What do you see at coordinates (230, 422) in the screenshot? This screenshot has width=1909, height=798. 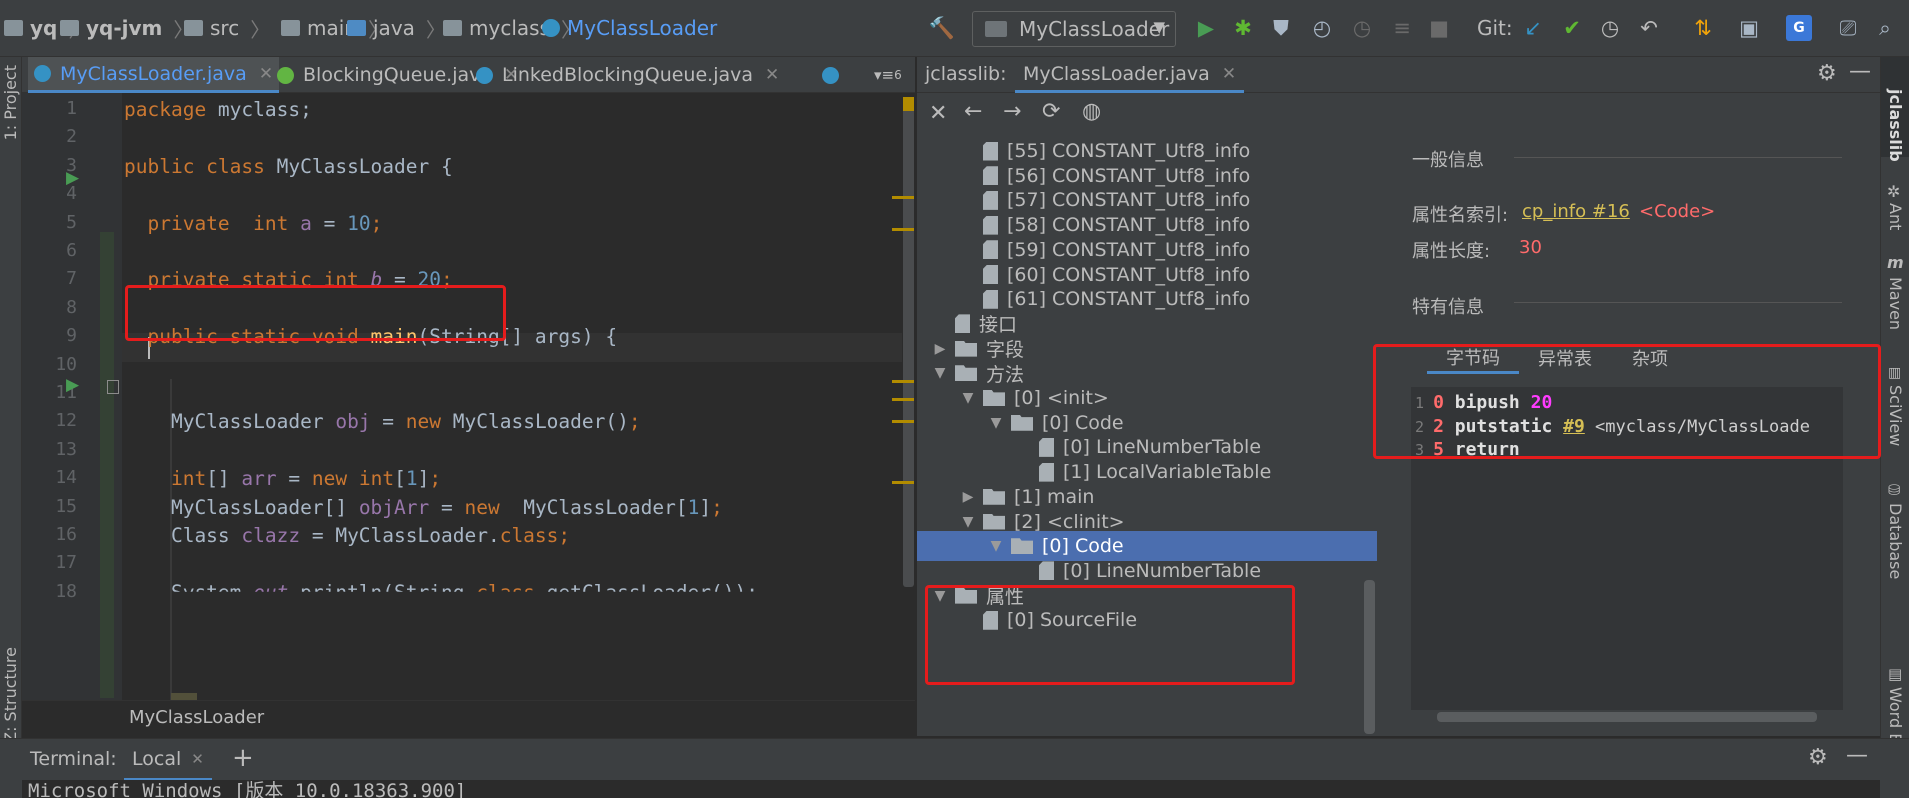 I see `code-token: MyClassLoader` at bounding box center [230, 422].